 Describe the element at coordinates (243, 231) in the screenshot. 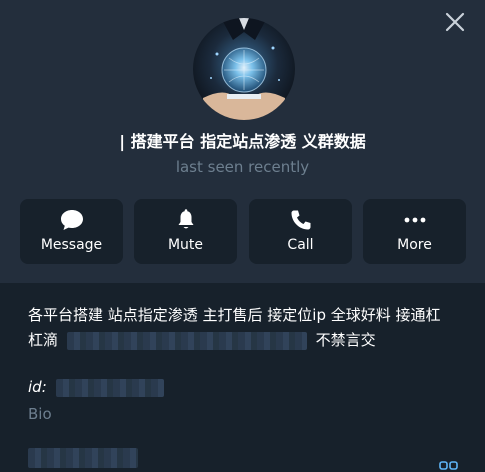

I see `action-buttons: Message Mute Call More` at that location.